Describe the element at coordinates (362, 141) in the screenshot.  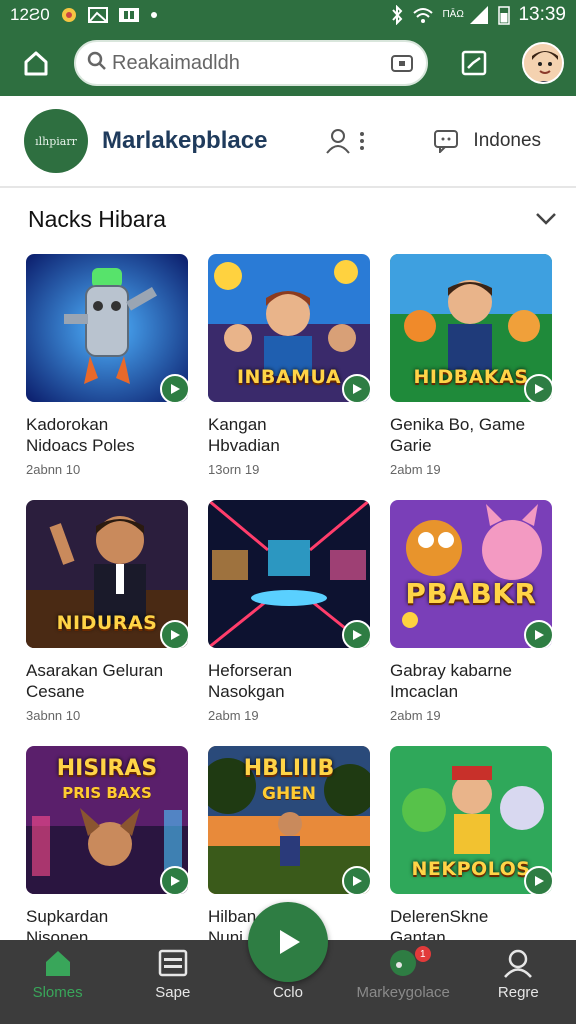
I see `more-vert-icon` at that location.